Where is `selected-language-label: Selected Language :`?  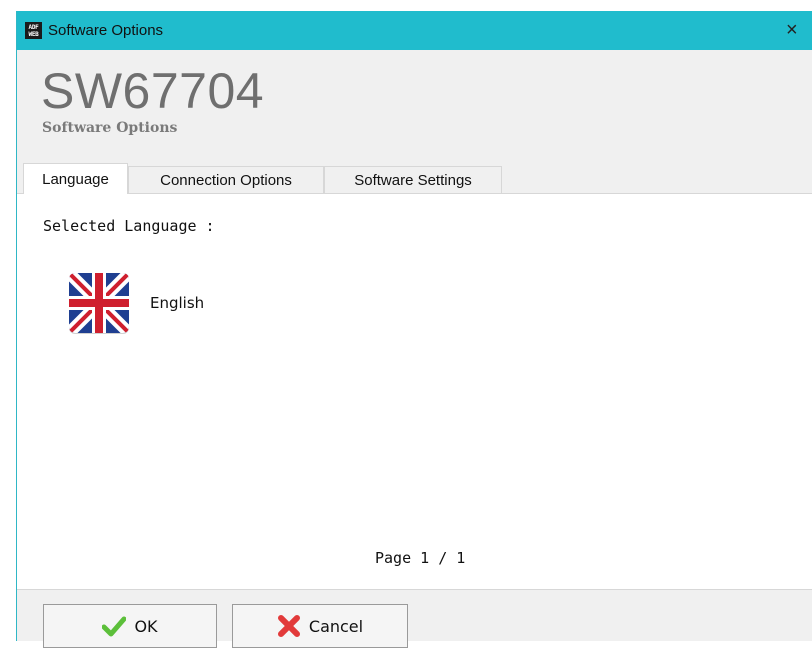 selected-language-label: Selected Language : is located at coordinates (129, 226).